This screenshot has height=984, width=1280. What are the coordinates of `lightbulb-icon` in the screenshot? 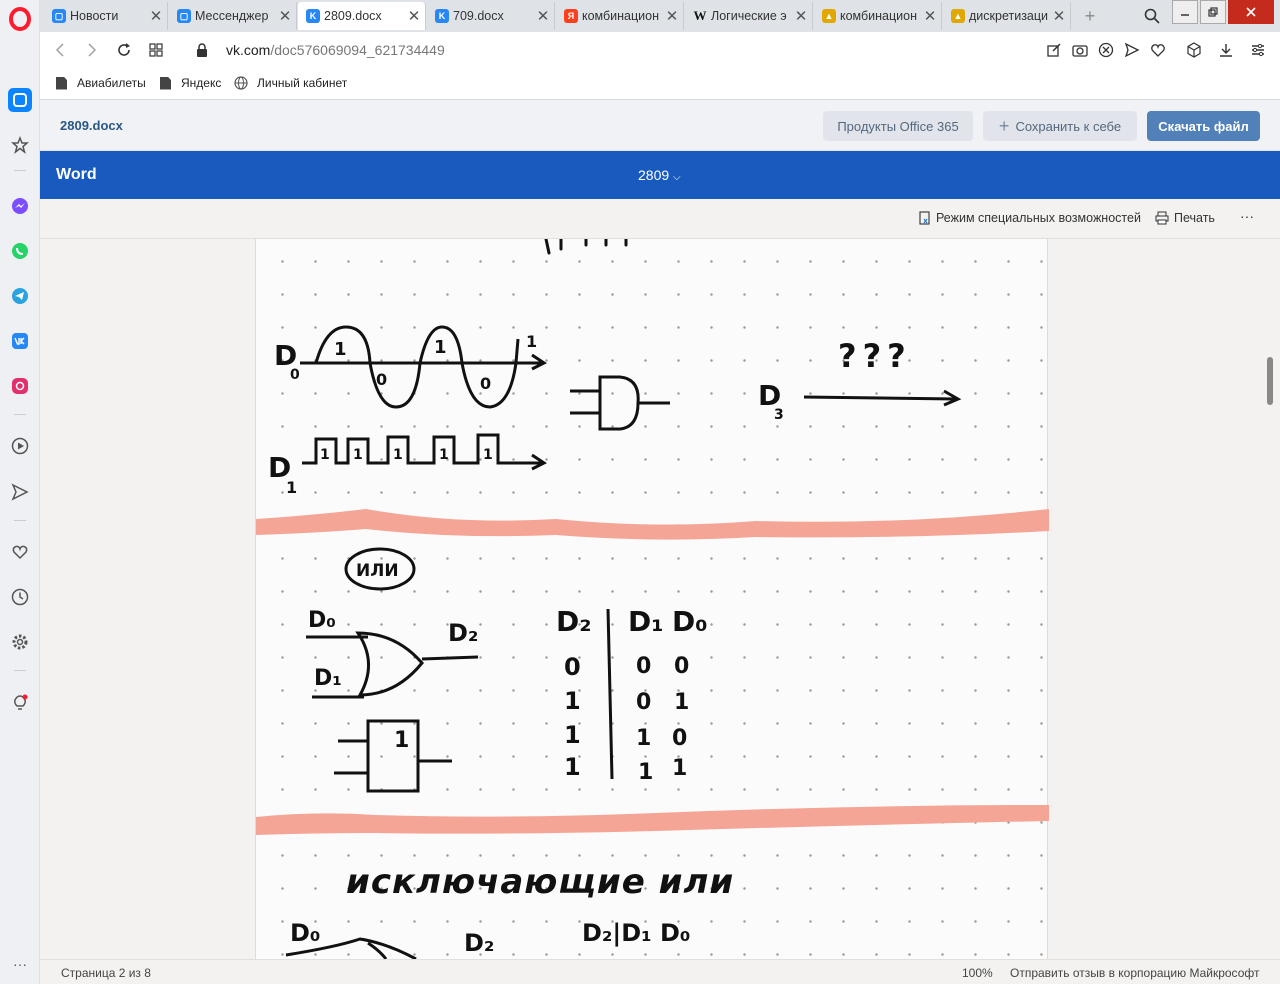 It's located at (20, 703).